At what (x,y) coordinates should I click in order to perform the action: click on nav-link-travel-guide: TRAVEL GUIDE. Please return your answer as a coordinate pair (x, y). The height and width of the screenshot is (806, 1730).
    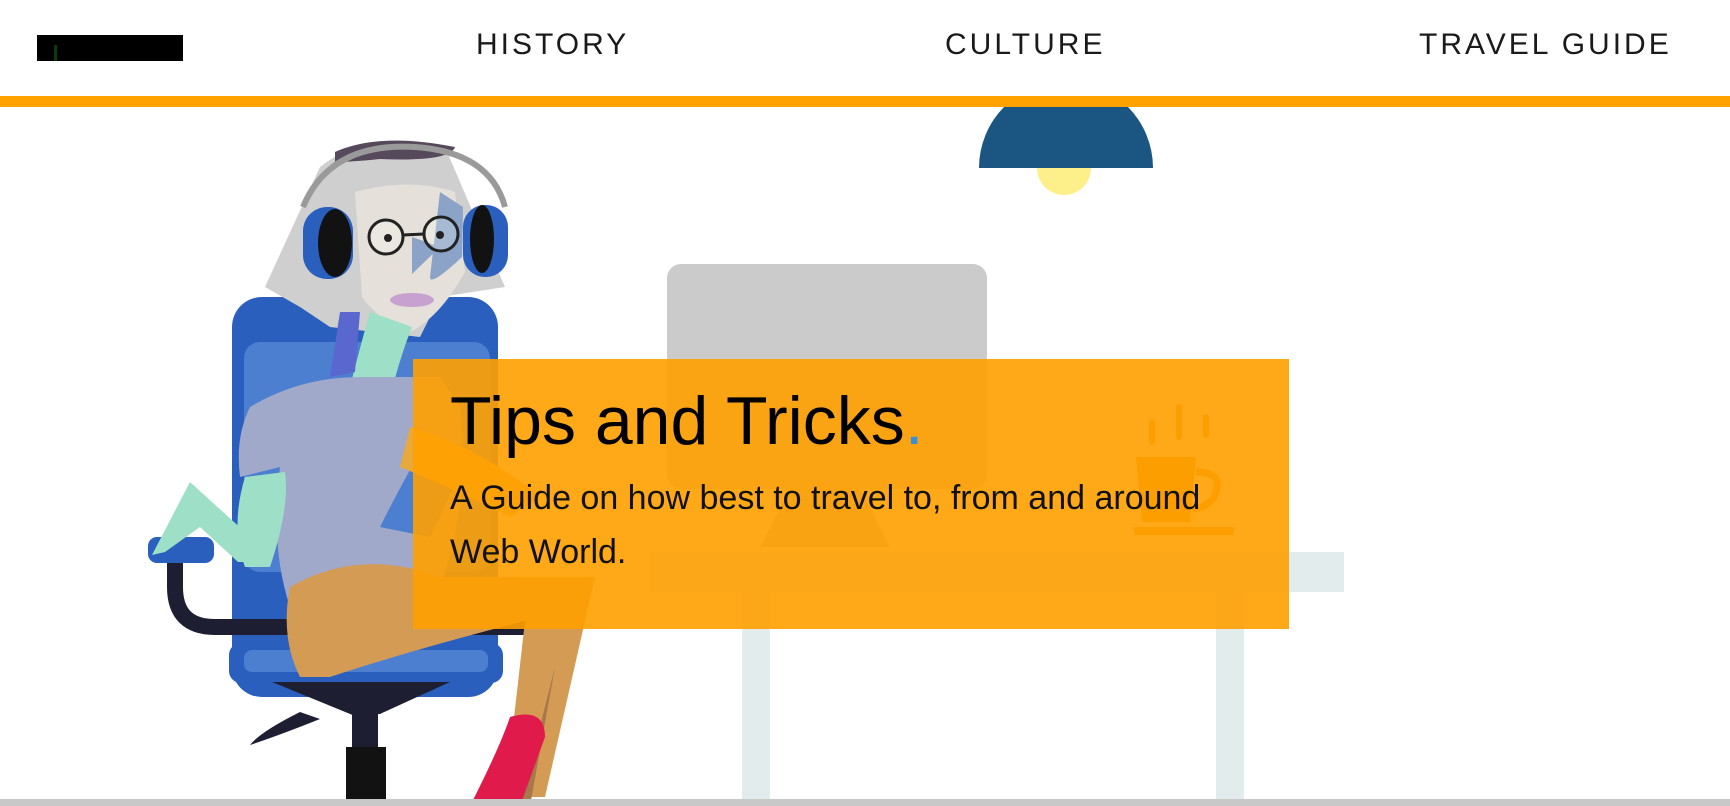
    Looking at the image, I should click on (1545, 45).